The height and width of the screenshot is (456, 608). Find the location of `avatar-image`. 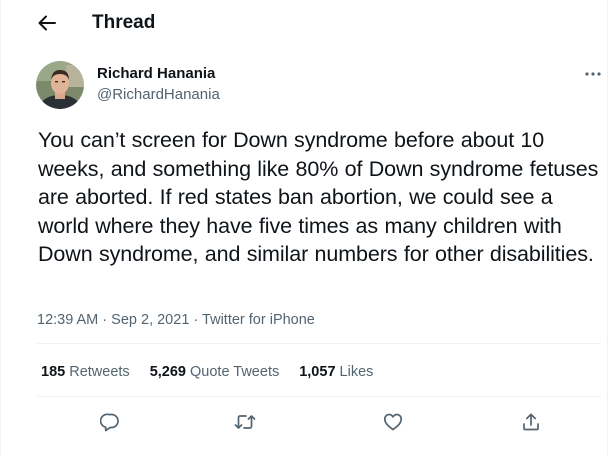

avatar-image is located at coordinates (60, 85).